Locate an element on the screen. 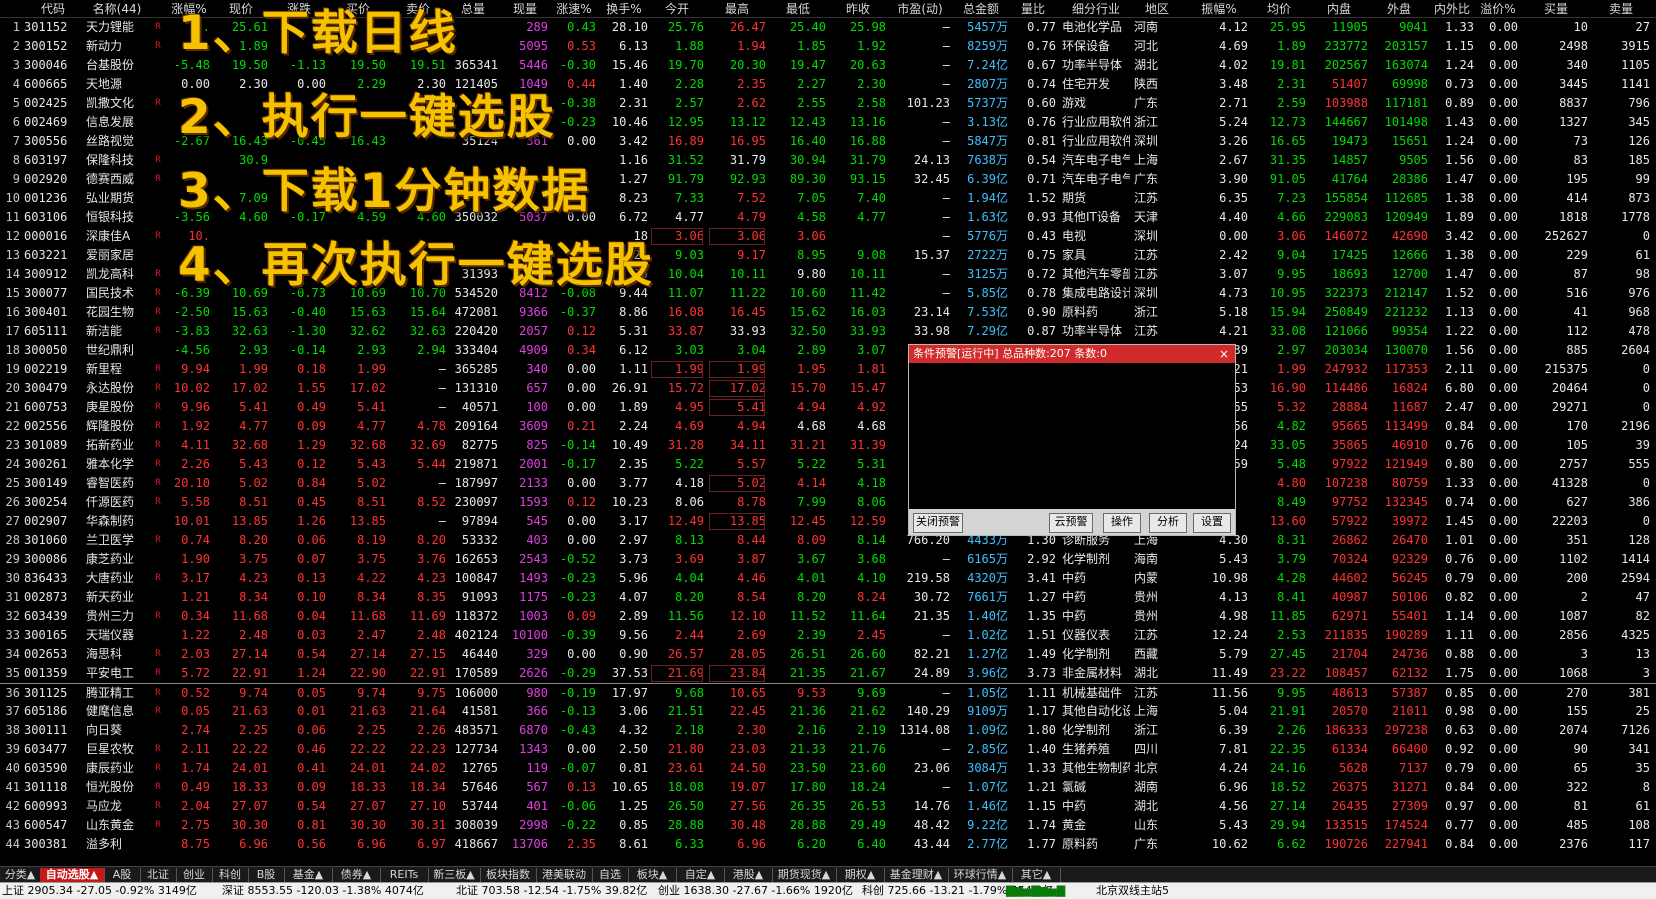 Image resolution: width=1656 pixels, height=899 pixels. analyze-button: 分析 is located at coordinates (1168, 523).